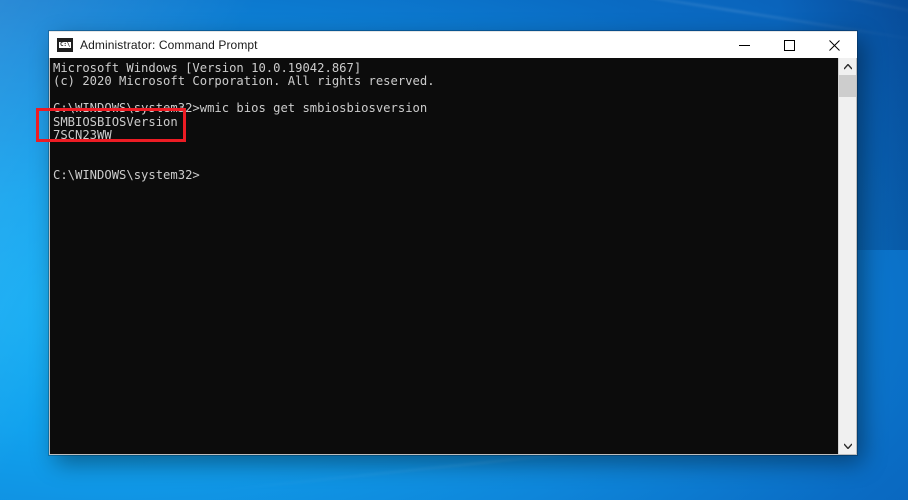  I want to click on chevron-down-icon, so click(847, 446).